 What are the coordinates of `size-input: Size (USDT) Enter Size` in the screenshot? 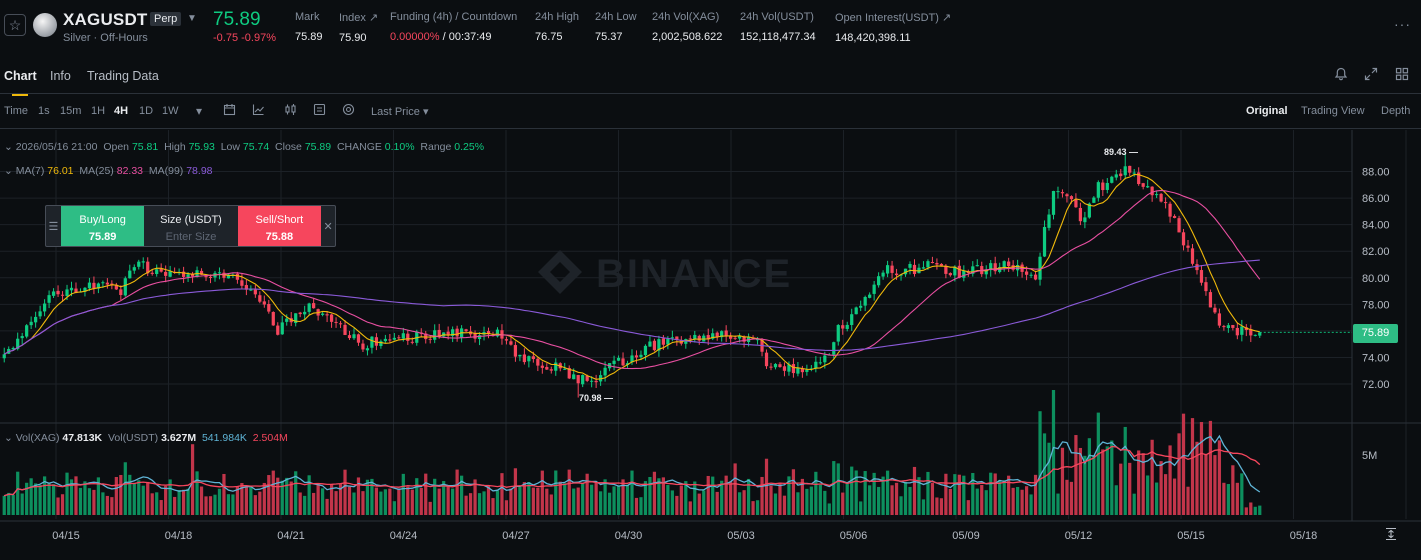 It's located at (190, 226).